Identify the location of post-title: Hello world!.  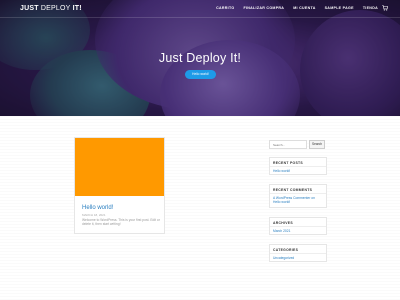
(97, 208).